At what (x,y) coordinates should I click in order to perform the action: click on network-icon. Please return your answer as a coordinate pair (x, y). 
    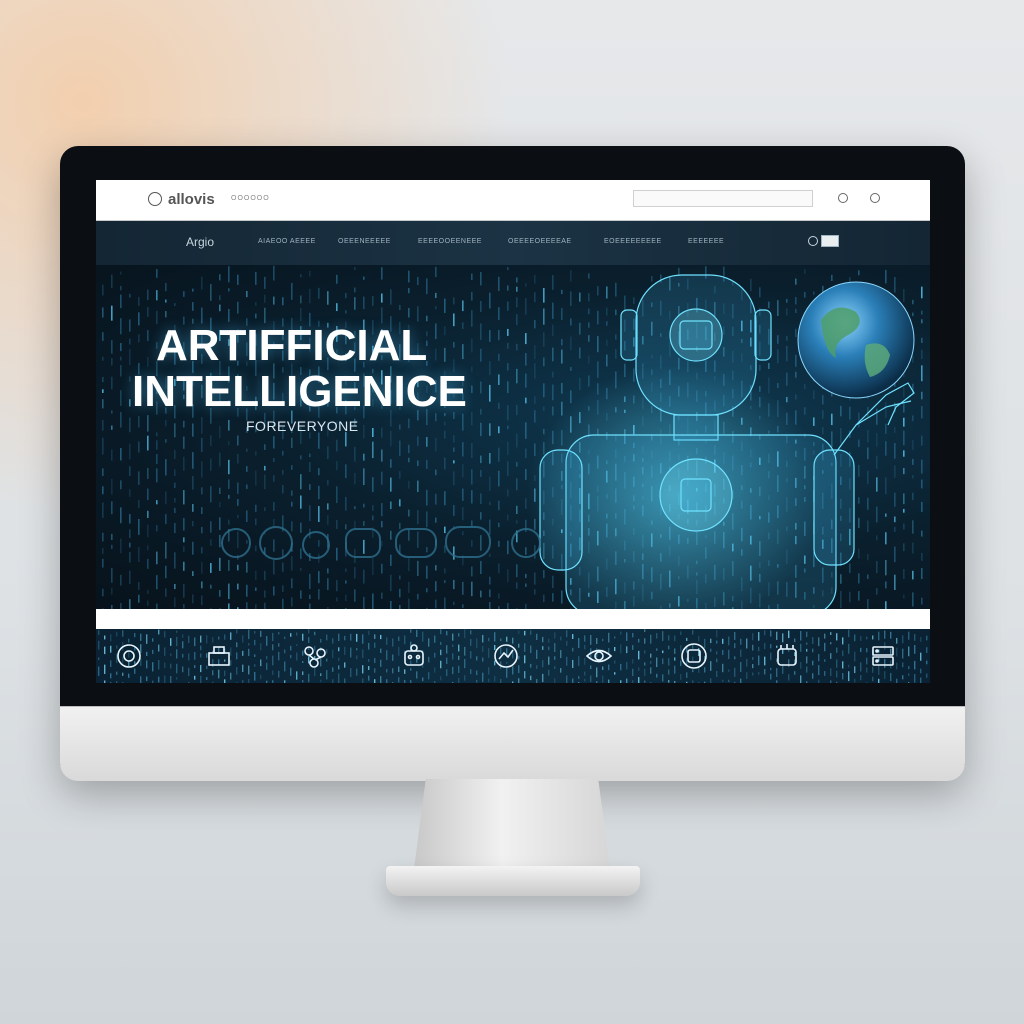
    Looking at the image, I should click on (315, 656).